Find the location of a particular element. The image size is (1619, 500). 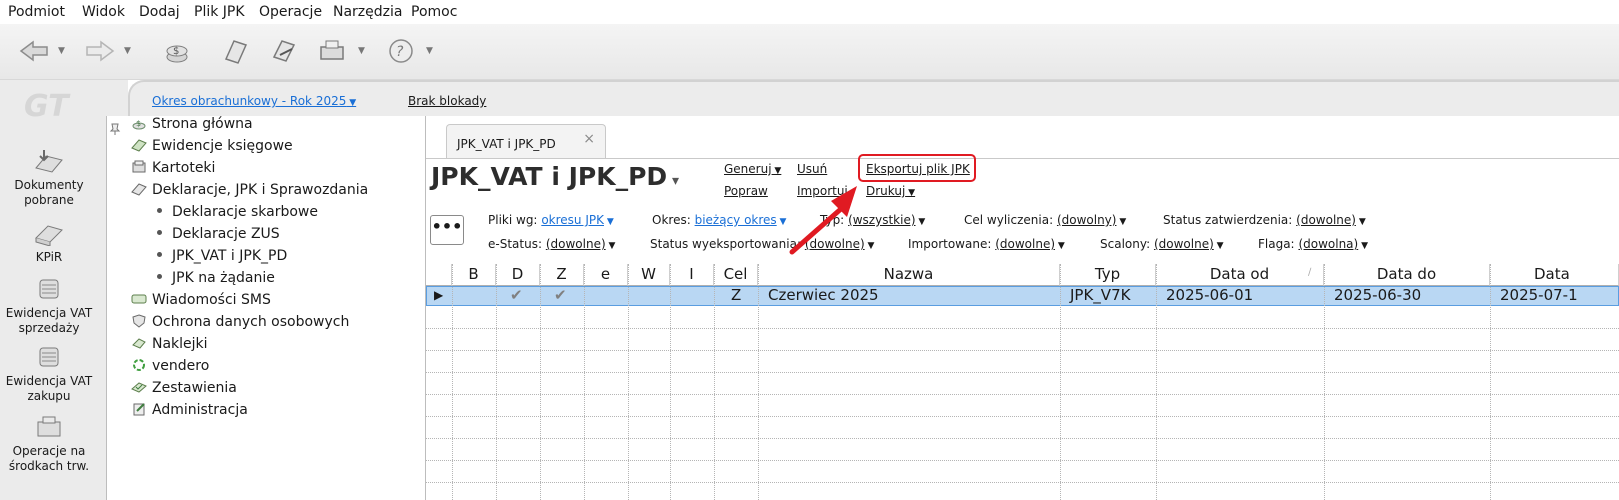

column-header-z: Z is located at coordinates (562, 275).